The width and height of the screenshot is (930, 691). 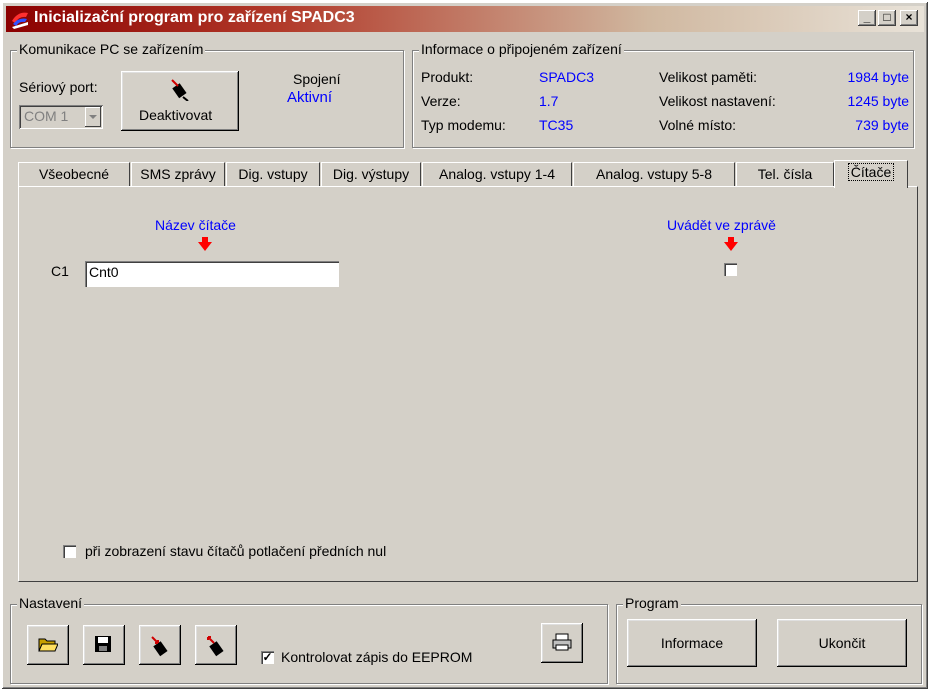 I want to click on settings-group-title: Nastavení, so click(x=51, y=603).